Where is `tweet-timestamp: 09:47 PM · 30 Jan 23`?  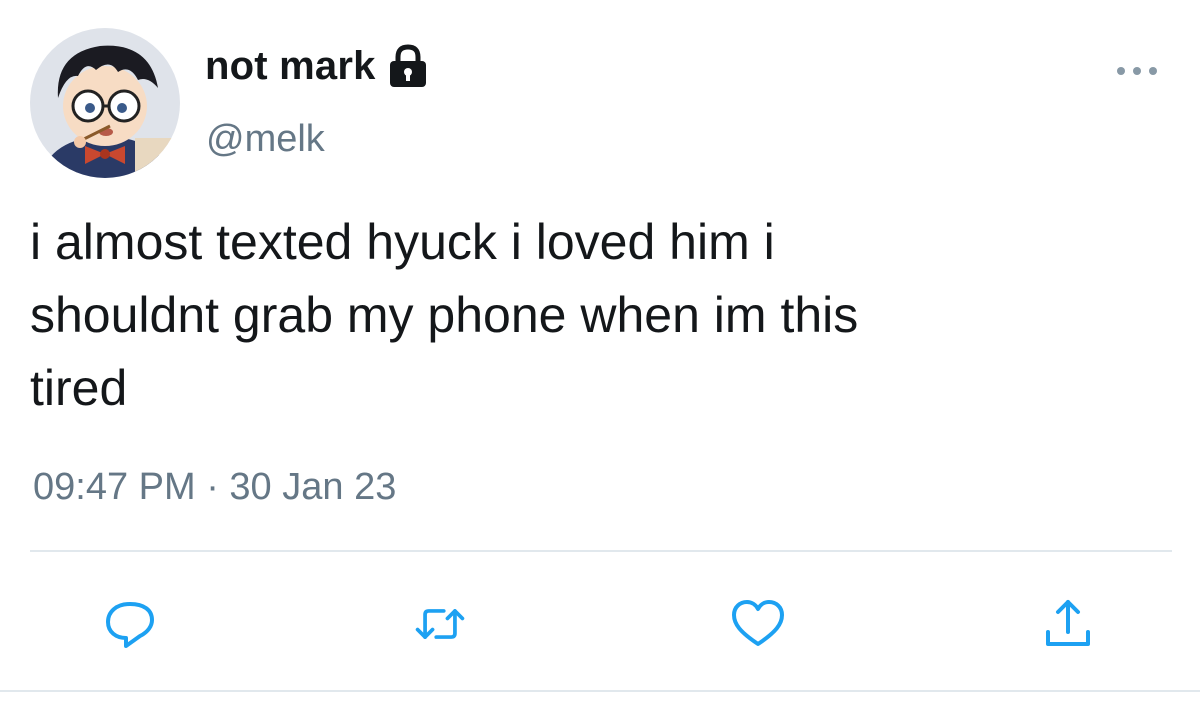
tweet-timestamp: 09:47 PM · 30 Jan 23 is located at coordinates (214, 487).